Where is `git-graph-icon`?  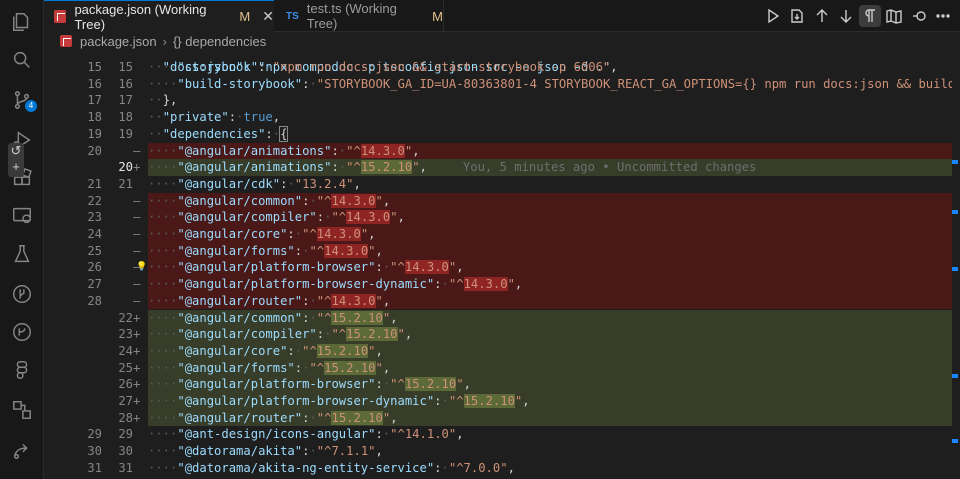
git-graph-icon is located at coordinates (22, 294).